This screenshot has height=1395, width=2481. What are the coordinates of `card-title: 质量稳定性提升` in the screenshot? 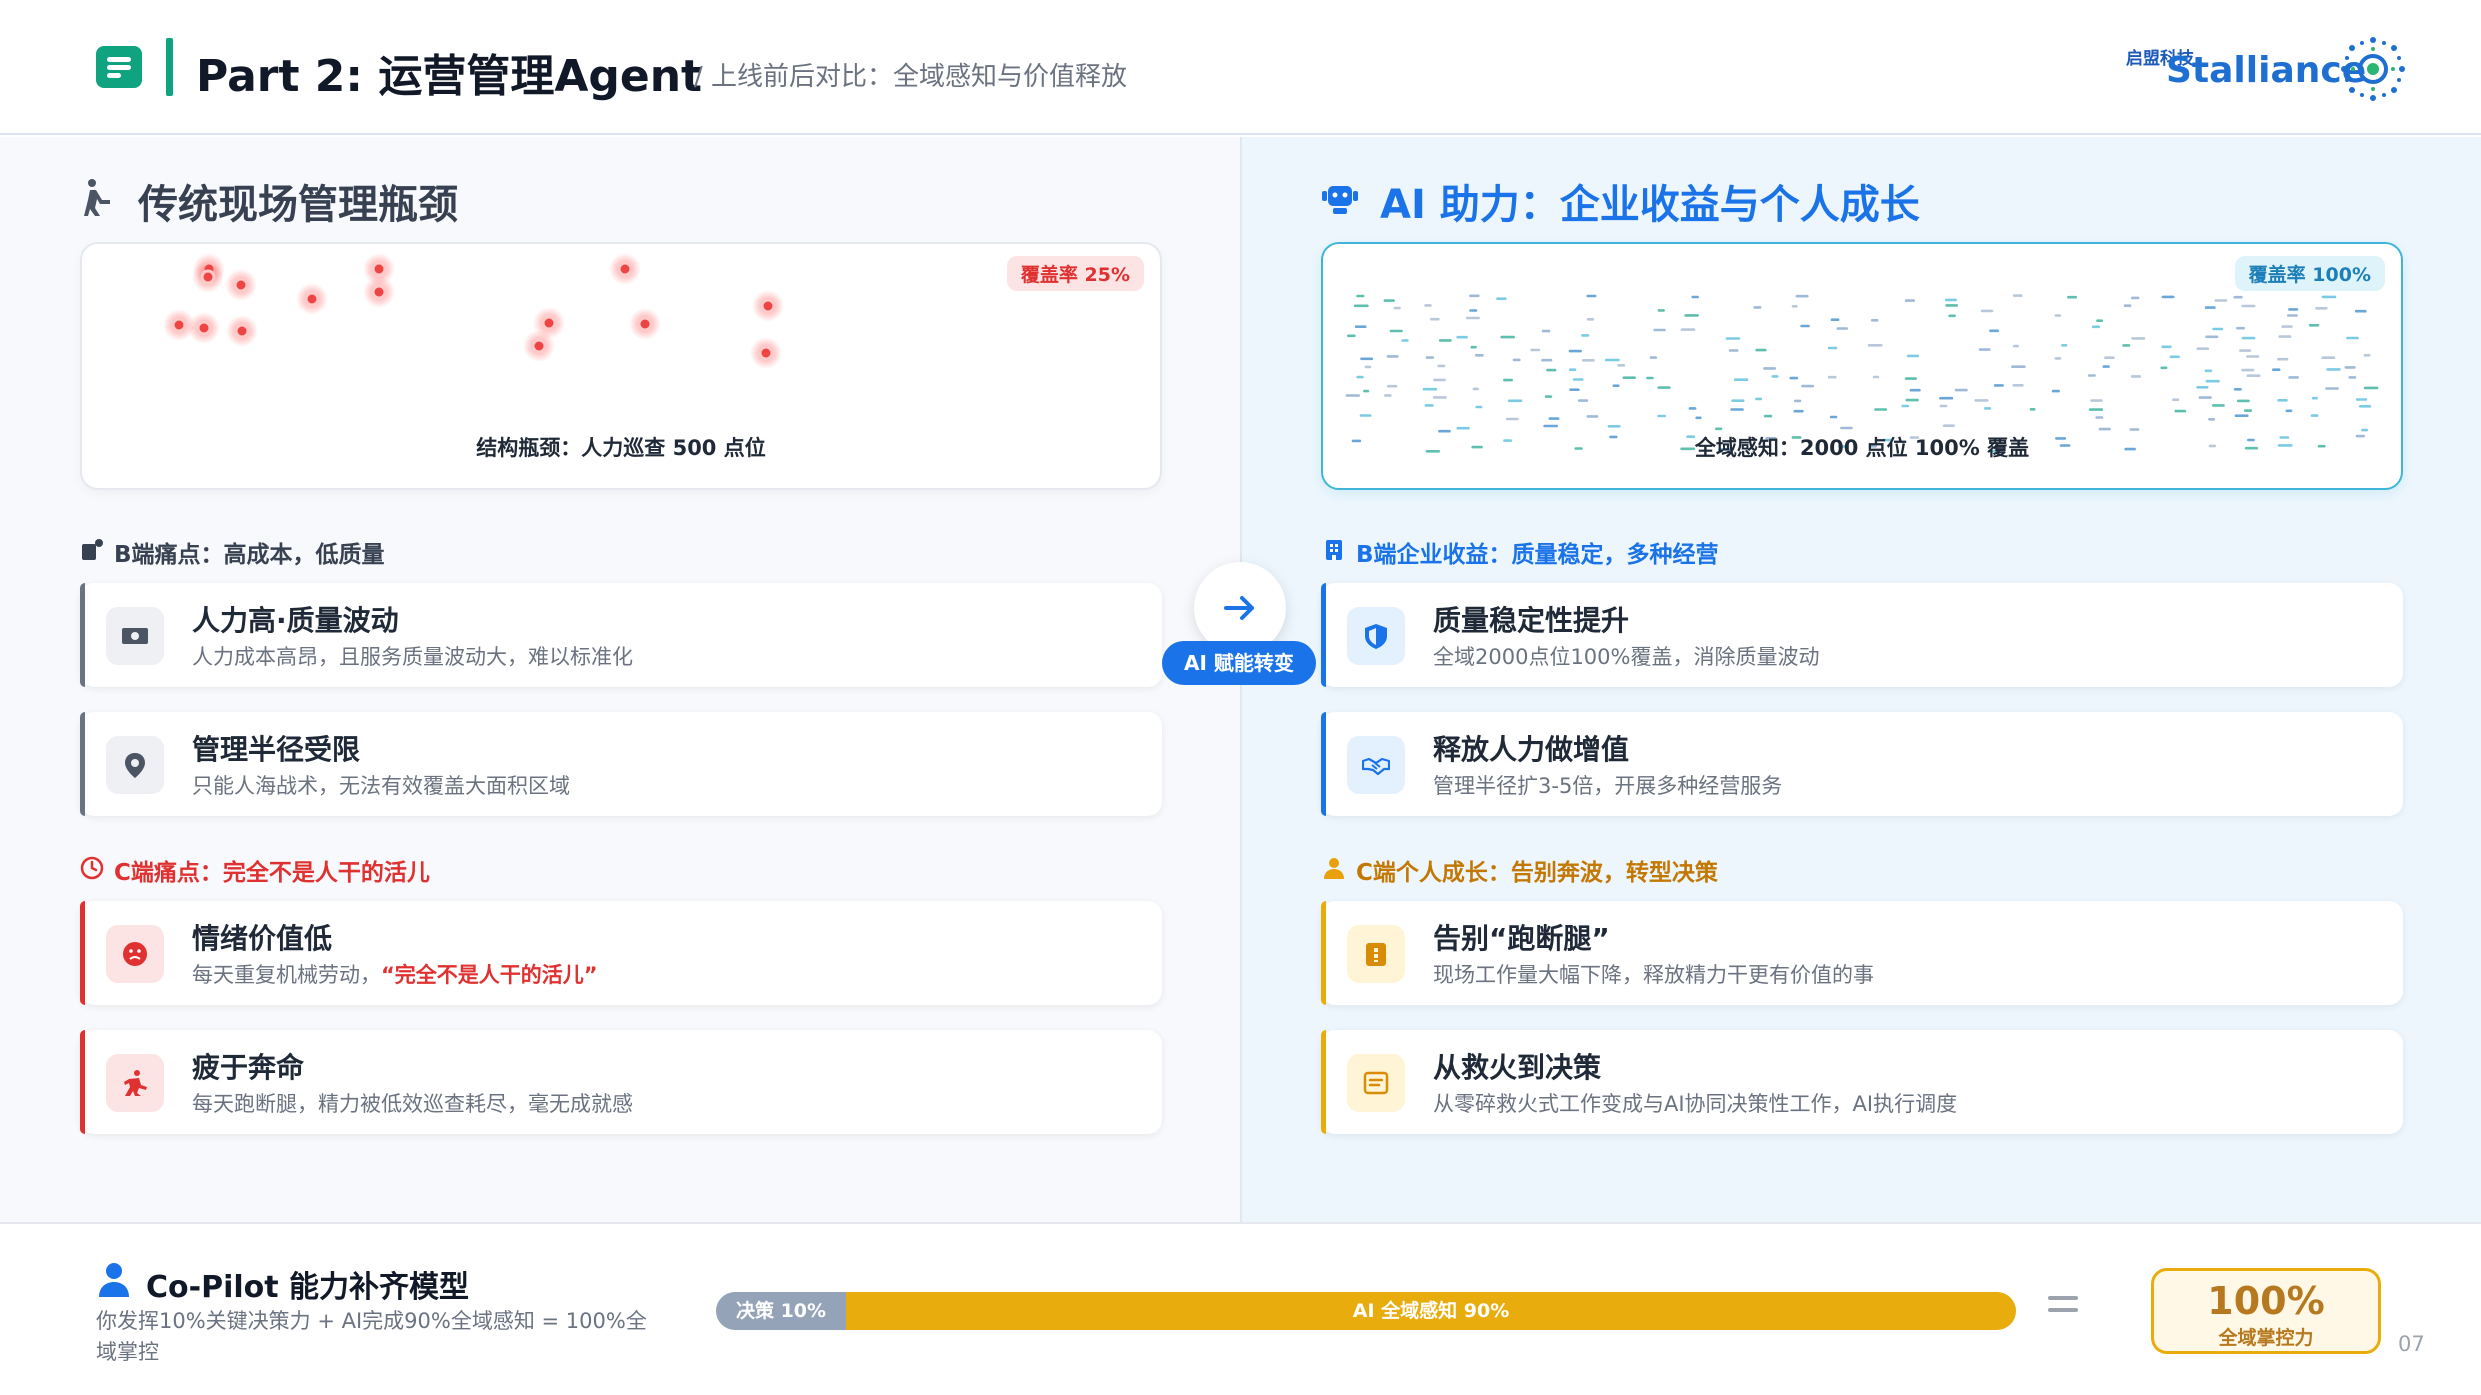 It's located at (1531, 620).